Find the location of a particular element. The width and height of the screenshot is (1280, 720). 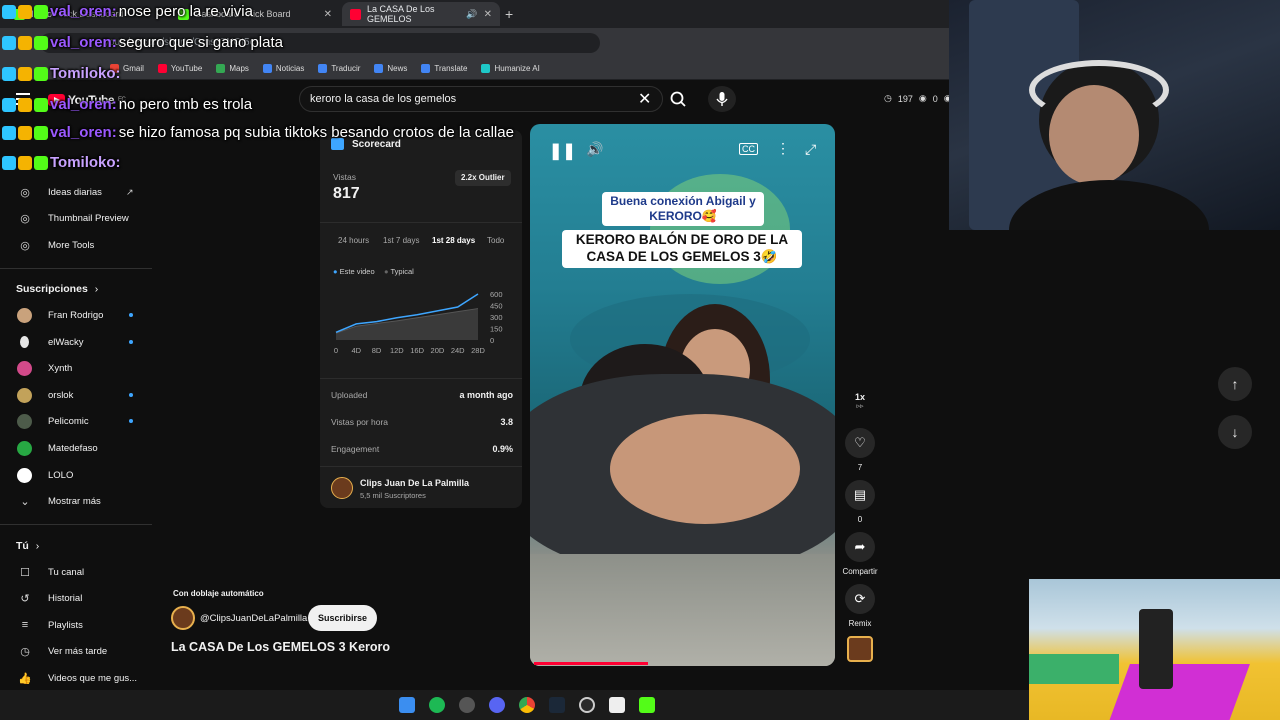

speaker-icon: 🔊 is located at coordinates (471, 14).